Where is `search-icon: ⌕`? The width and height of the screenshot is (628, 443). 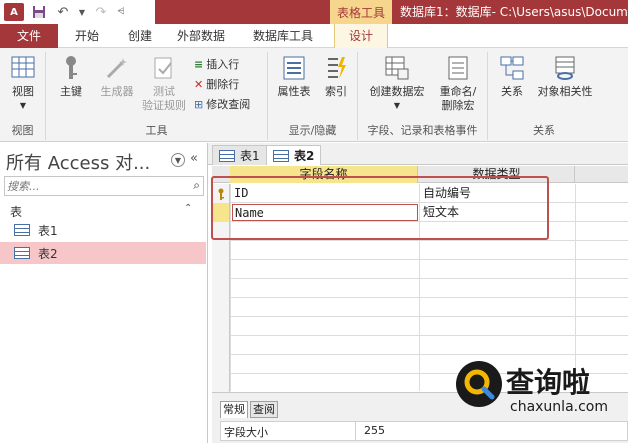
search-icon: ⌕ is located at coordinates (196, 185).